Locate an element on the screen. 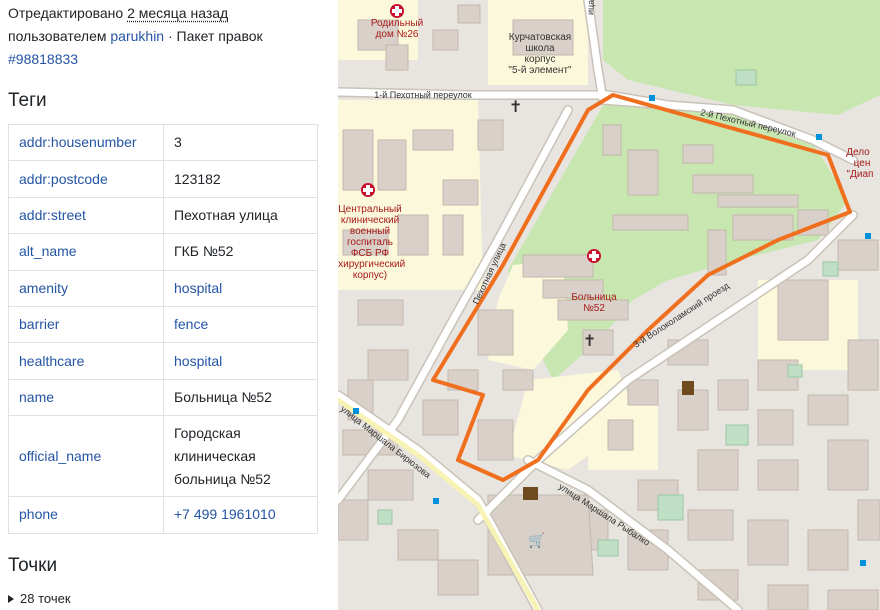 This screenshot has height=610, width=880. top-street-label: ица is located at coordinates (590, 7).